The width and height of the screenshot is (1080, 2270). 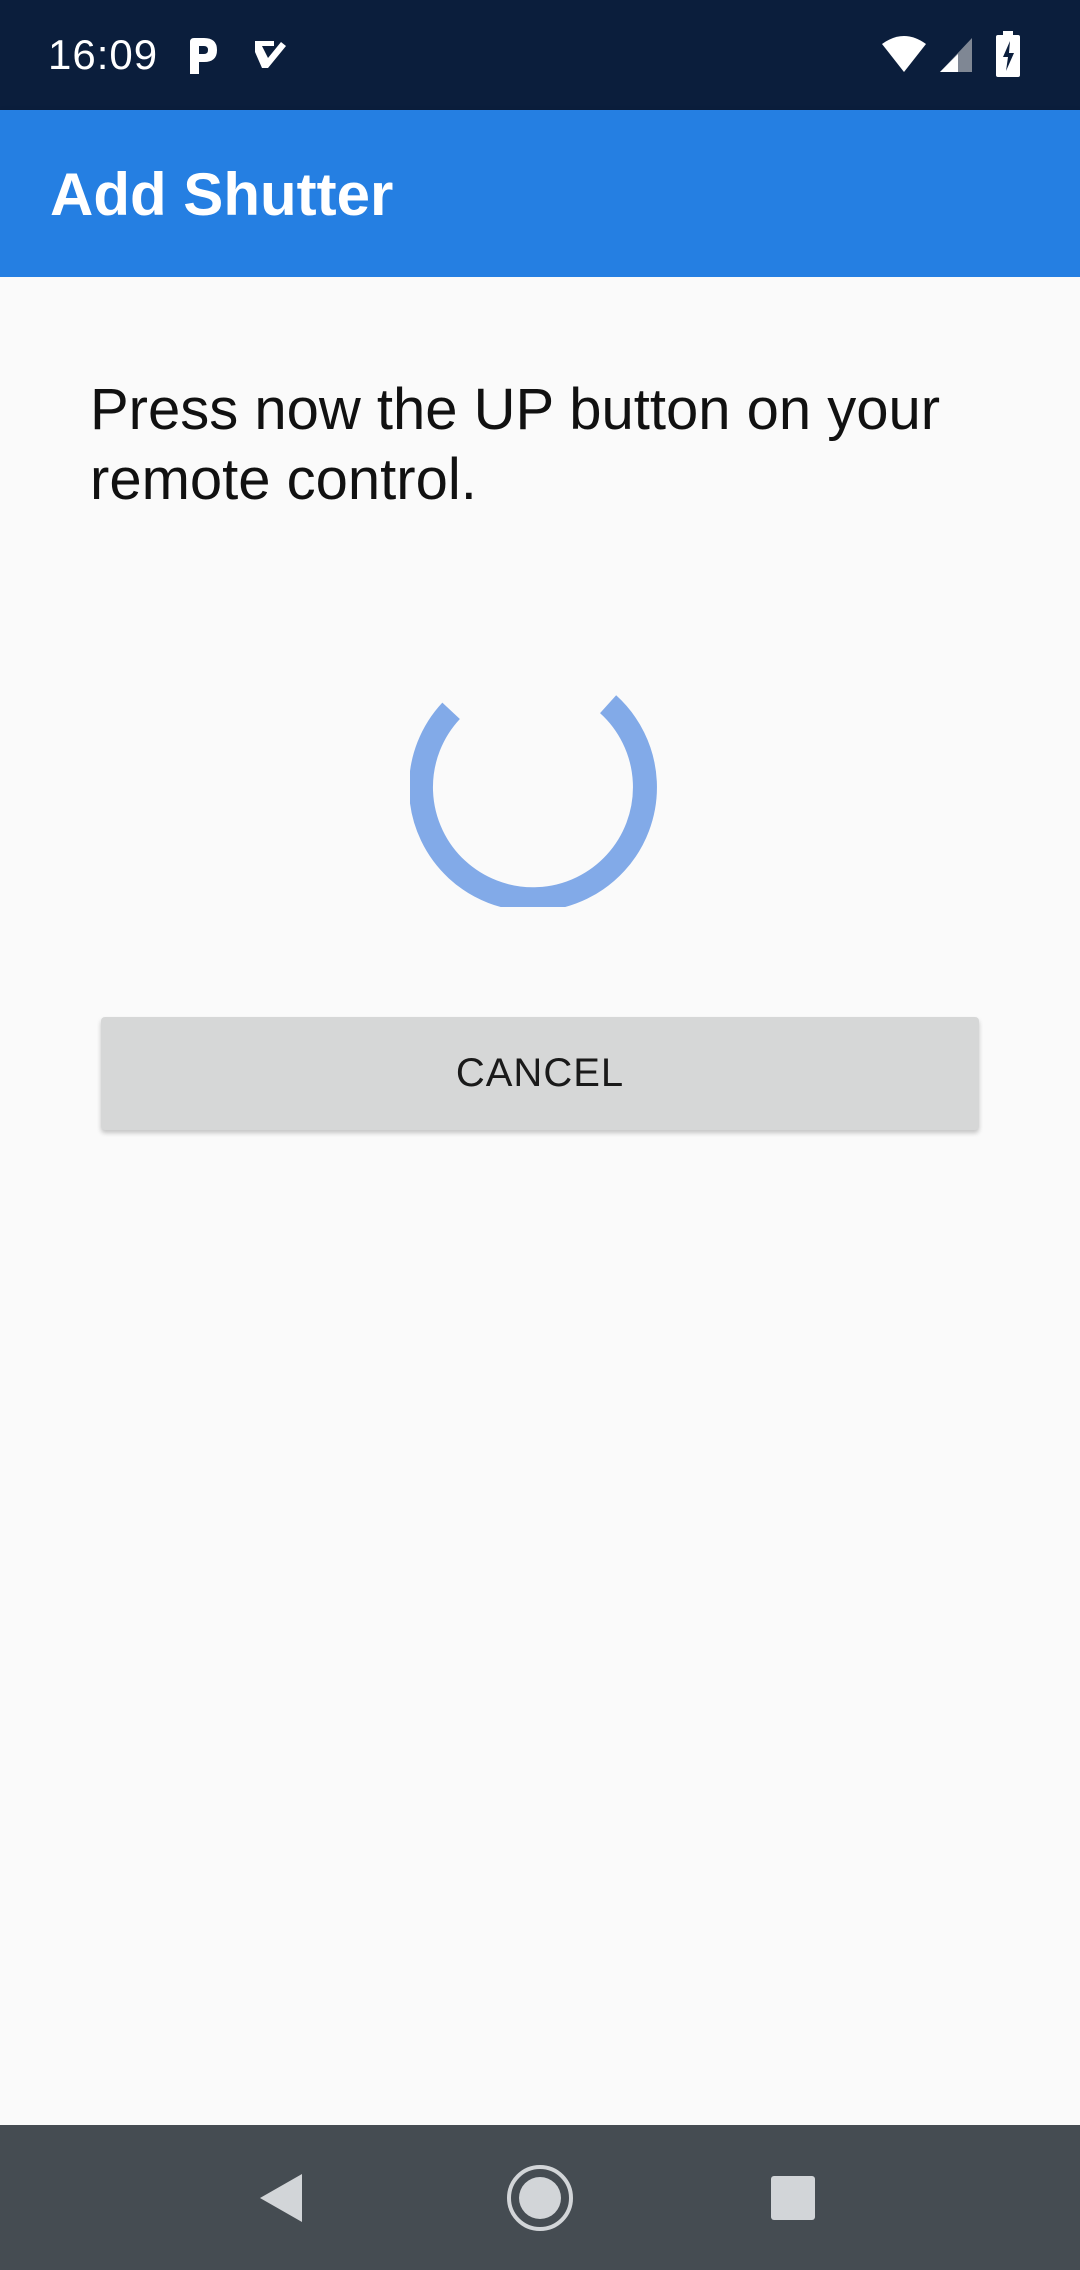 I want to click on recents-icon, so click(x=793, y=2197).